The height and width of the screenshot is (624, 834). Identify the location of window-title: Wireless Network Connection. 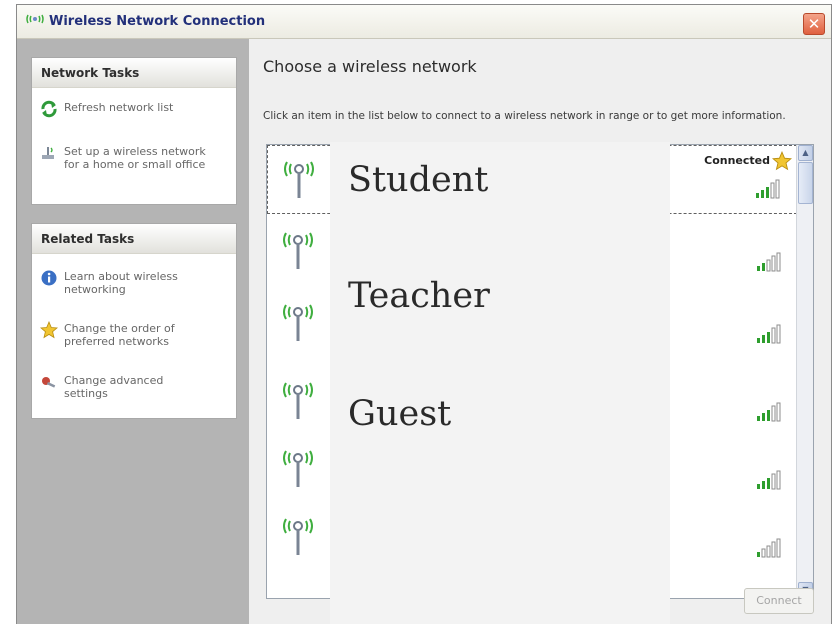
(157, 21).